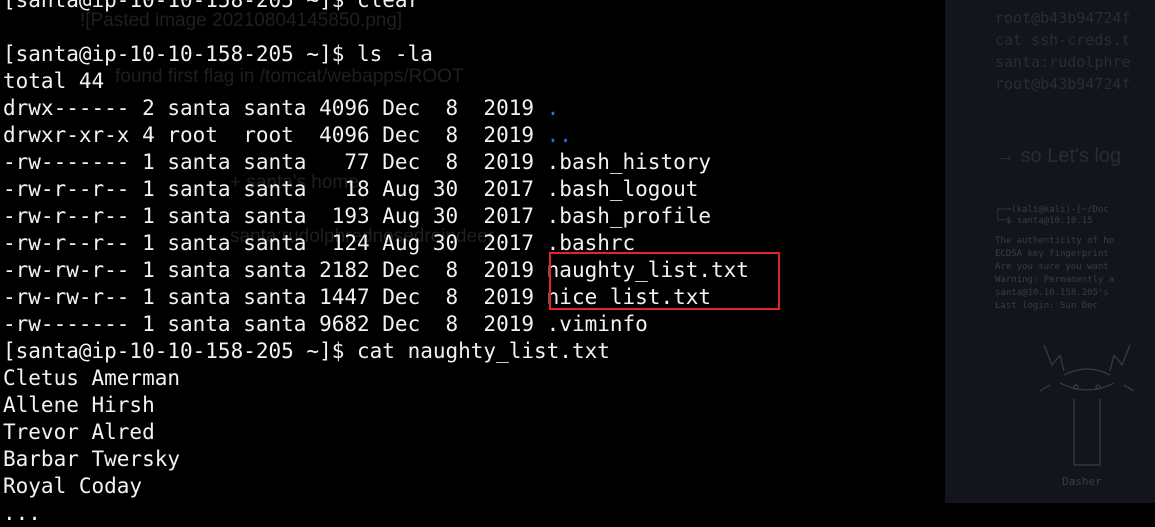 This screenshot has width=1155, height=527. What do you see at coordinates (54, 81) in the screenshot?
I see `terminal-line-text: total 44` at bounding box center [54, 81].